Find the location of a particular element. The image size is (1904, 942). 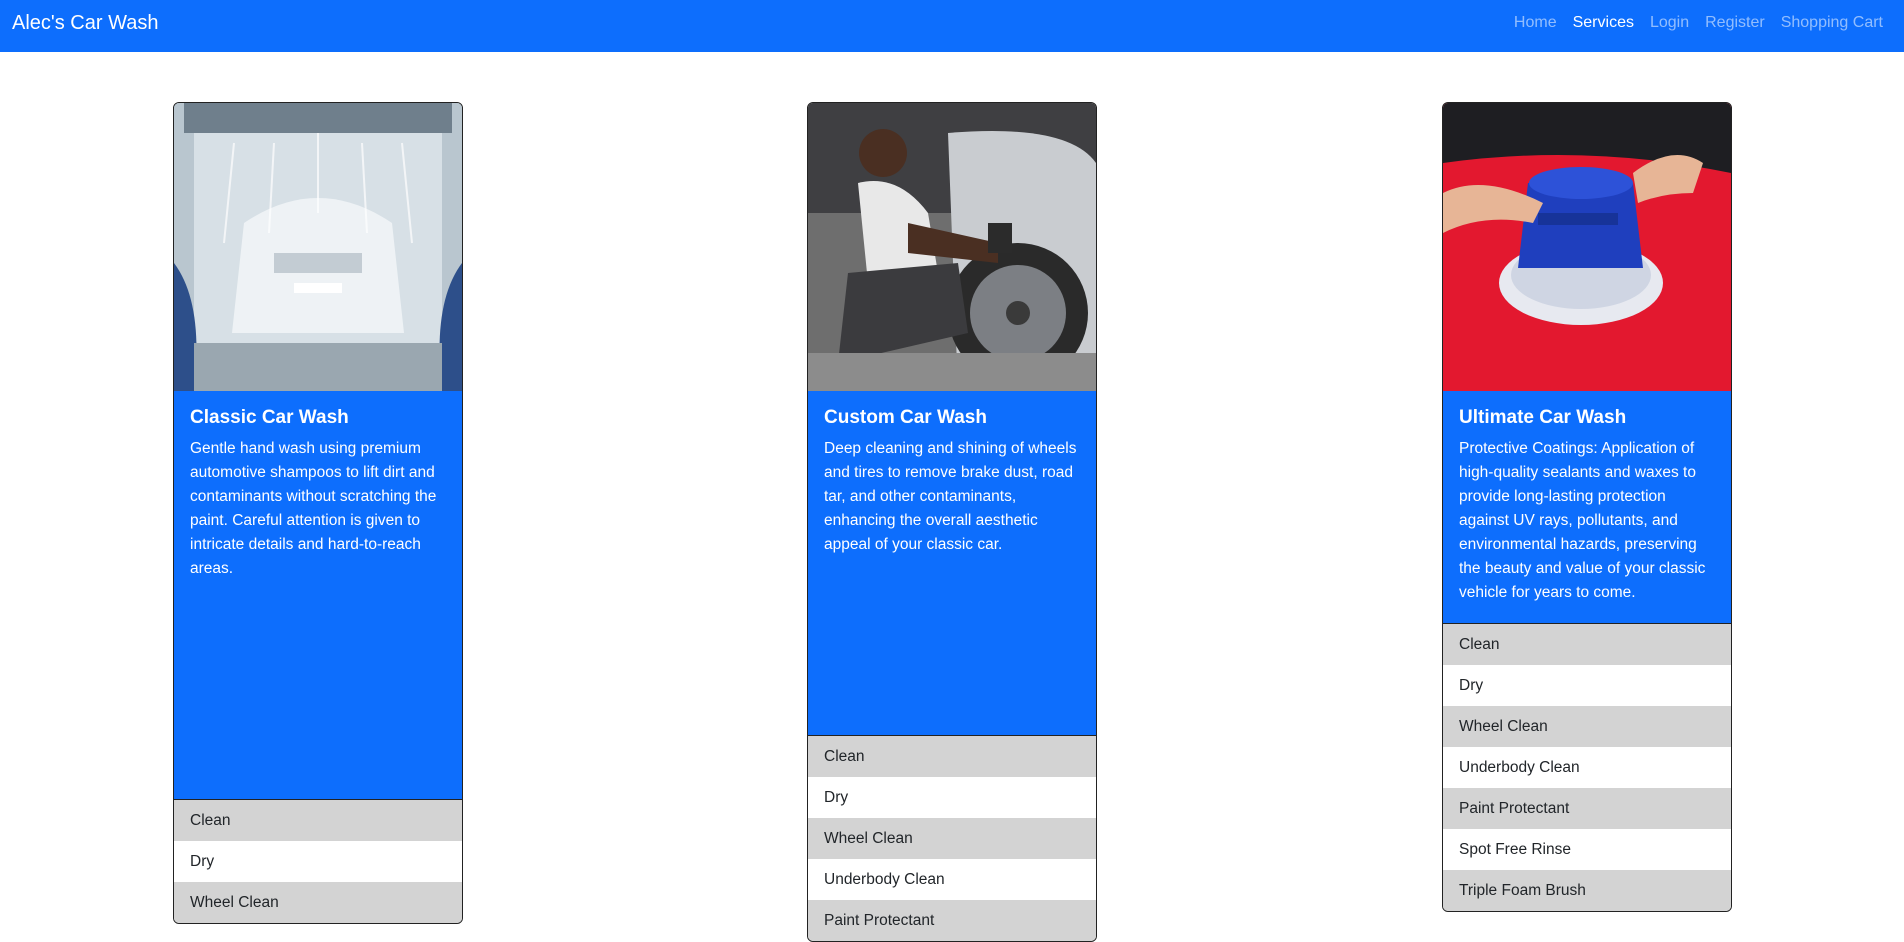

nav-link-services: Services is located at coordinates (1603, 23).